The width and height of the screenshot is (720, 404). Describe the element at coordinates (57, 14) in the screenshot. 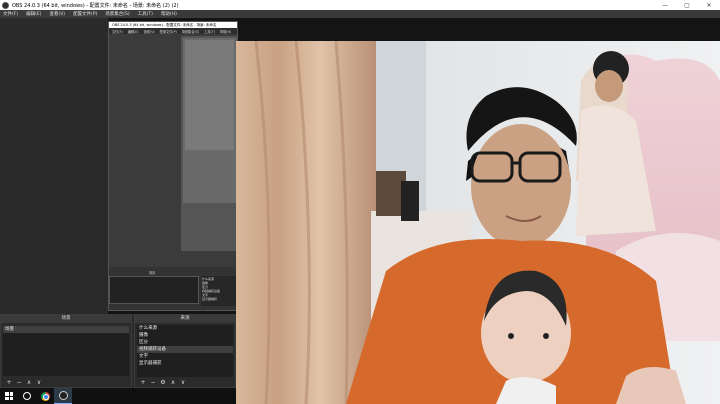

I see `menu-view: 查看(V)` at that location.